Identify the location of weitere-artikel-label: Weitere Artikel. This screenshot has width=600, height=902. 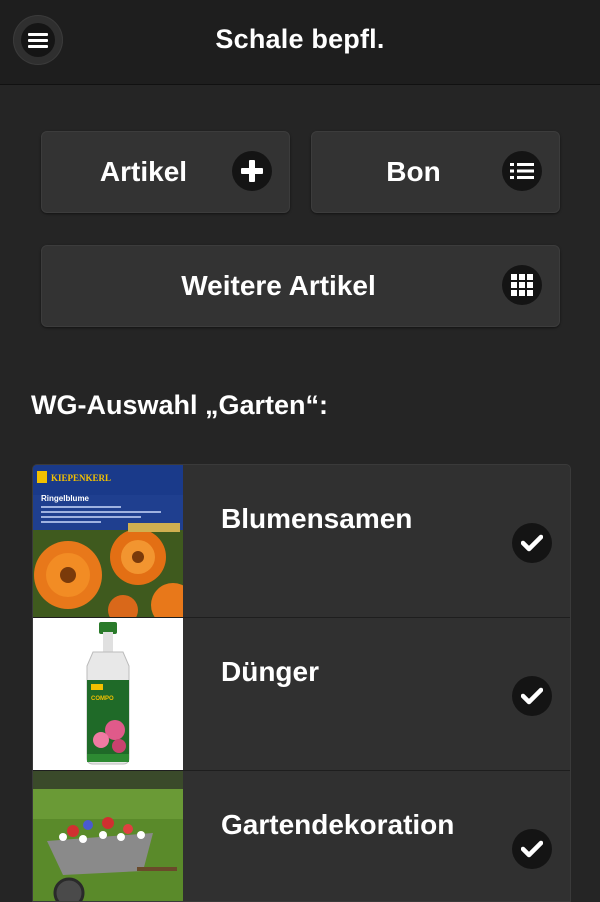
(278, 285).